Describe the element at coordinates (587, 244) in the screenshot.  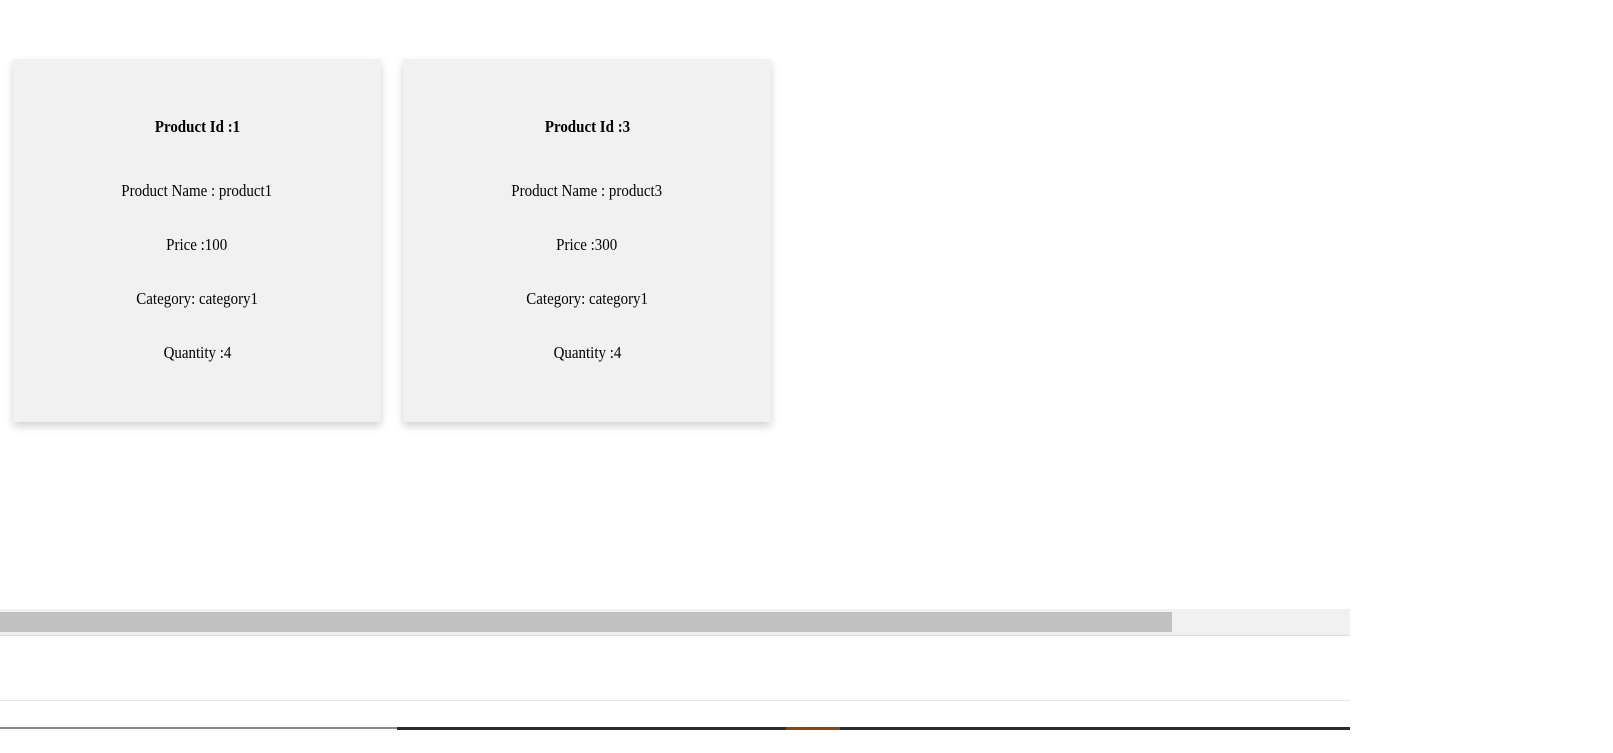
I see `product-price: Price :300` at that location.